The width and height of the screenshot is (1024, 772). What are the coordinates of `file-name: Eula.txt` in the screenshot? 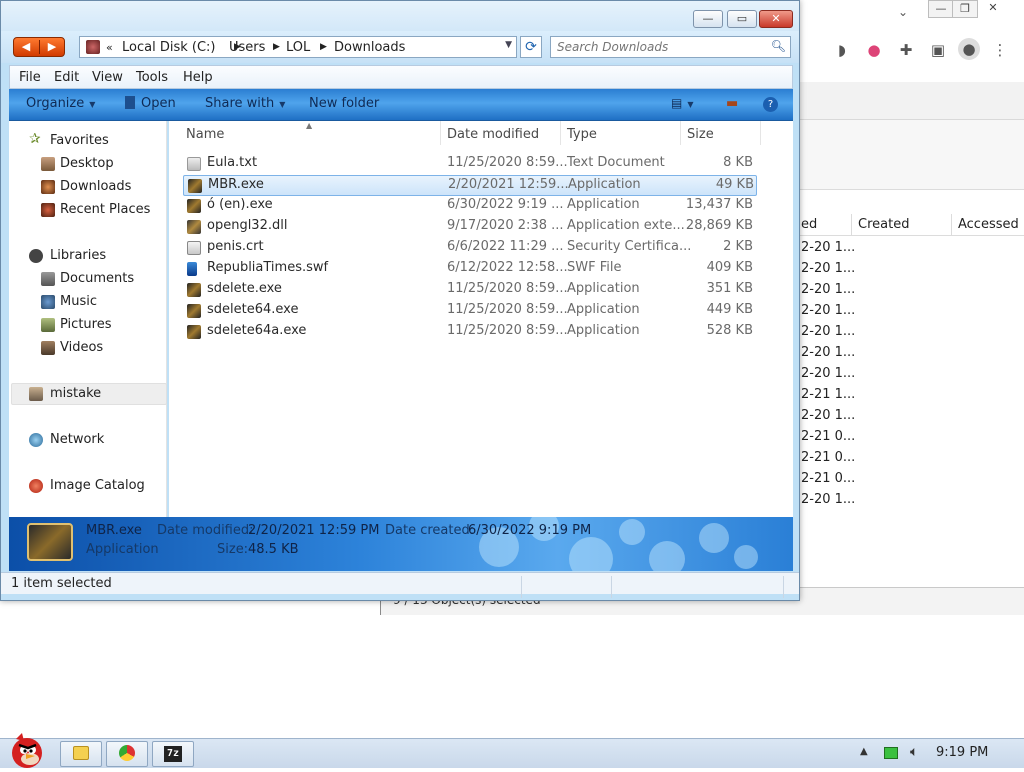 It's located at (232, 162).